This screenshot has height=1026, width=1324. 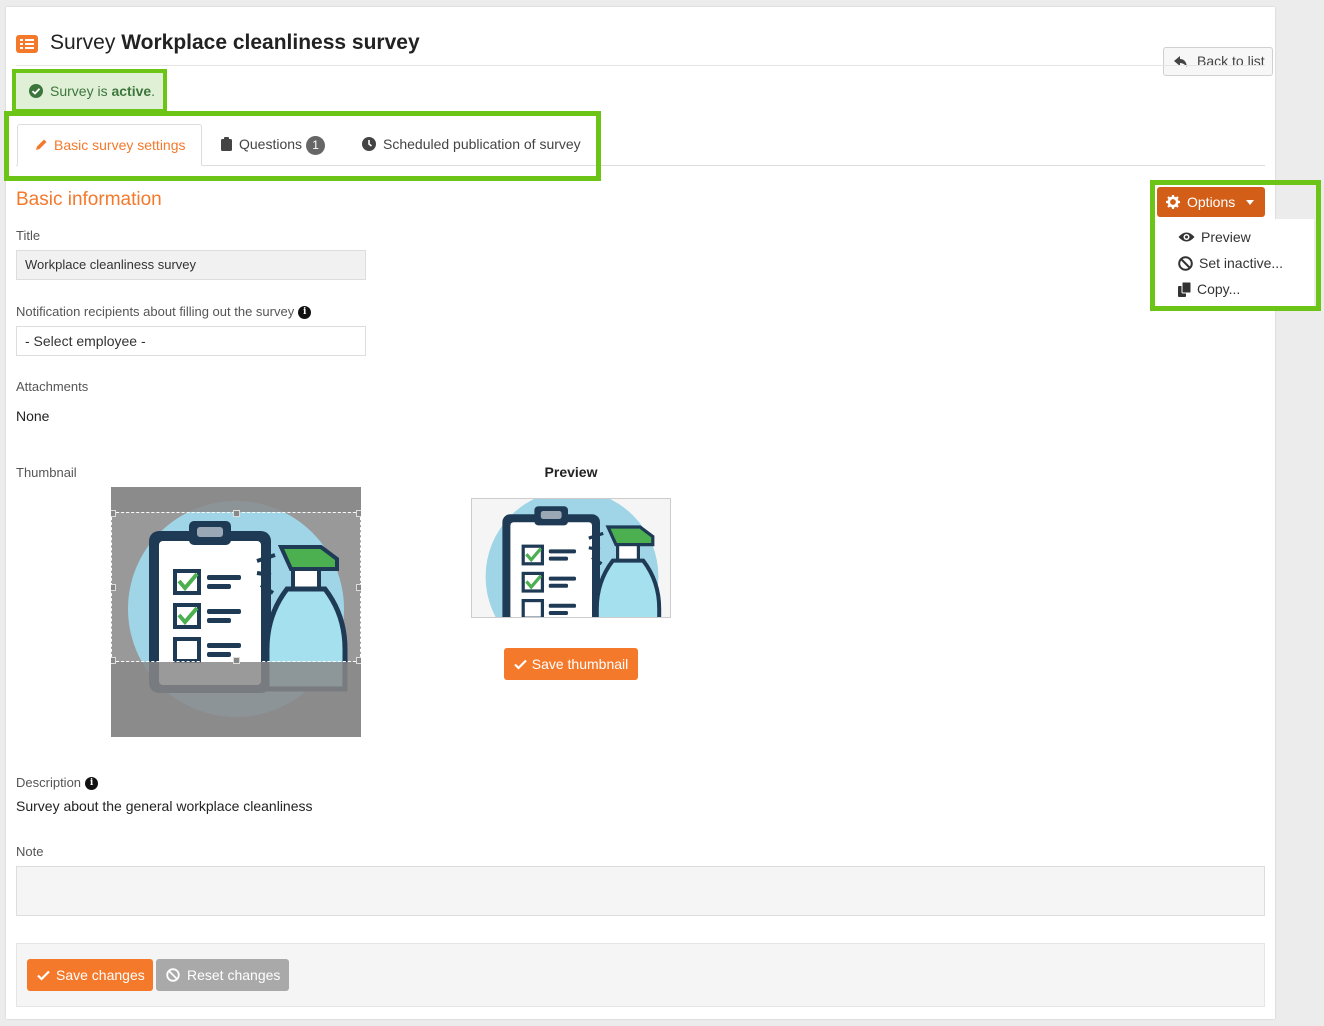 I want to click on description-label: Description i, so click(x=57, y=783).